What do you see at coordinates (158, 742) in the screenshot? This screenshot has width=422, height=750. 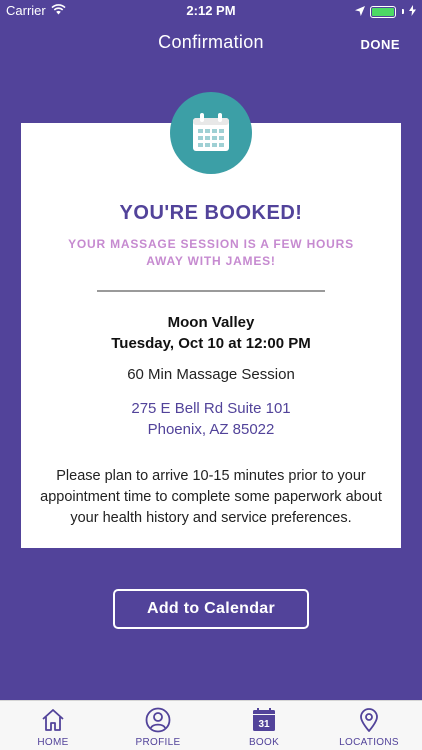 I see `tab-profile-label: PROFILE` at bounding box center [158, 742].